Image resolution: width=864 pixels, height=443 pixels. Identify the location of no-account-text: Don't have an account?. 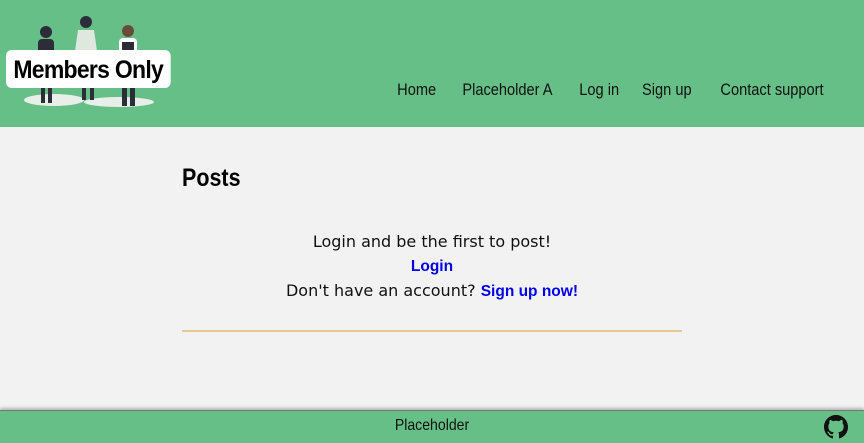
(380, 290).